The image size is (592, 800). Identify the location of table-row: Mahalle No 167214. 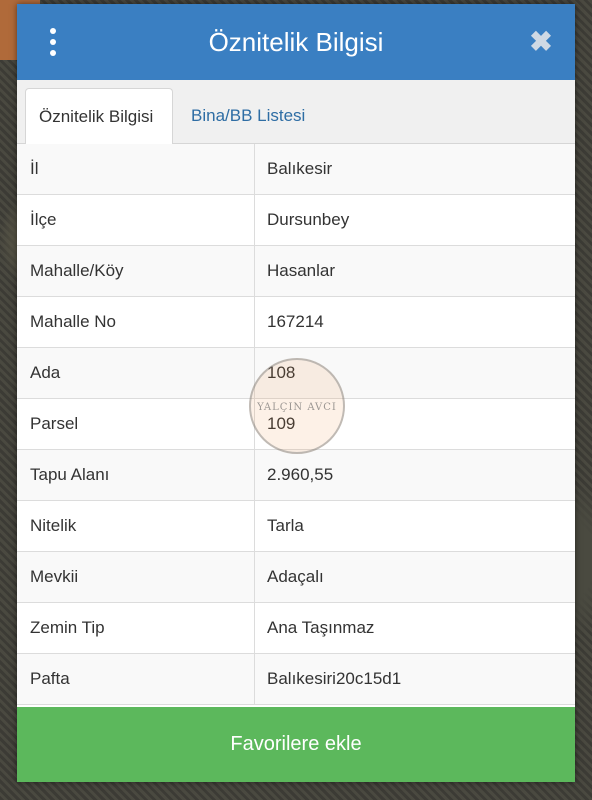
(296, 322).